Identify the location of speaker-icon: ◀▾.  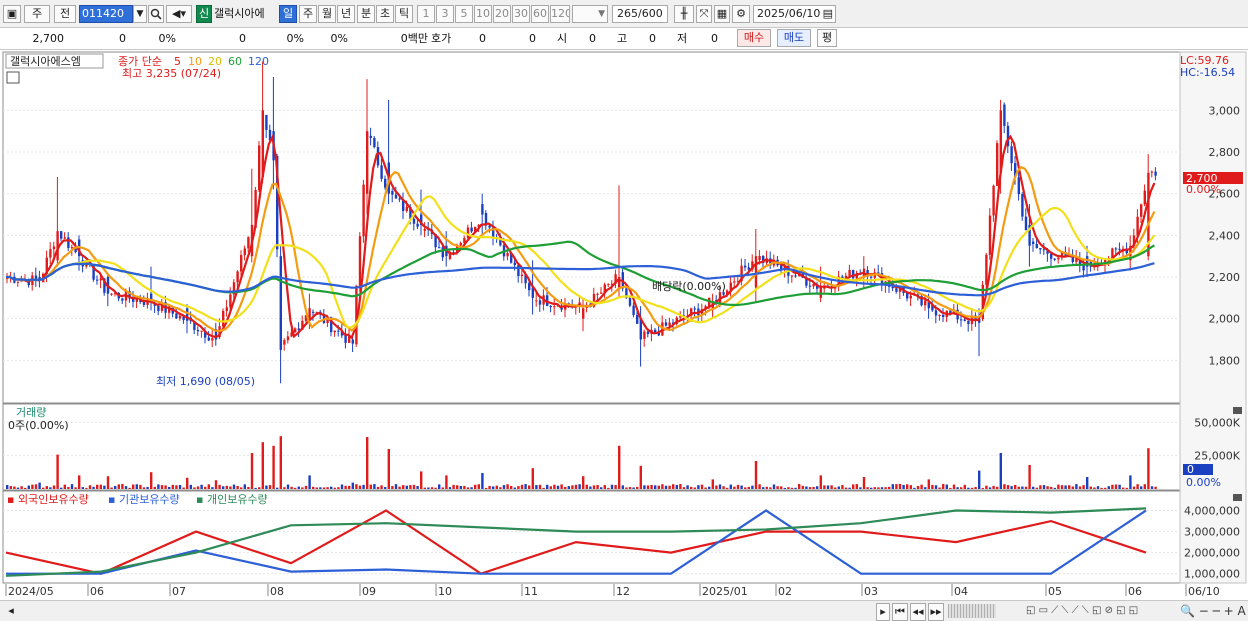
(179, 14).